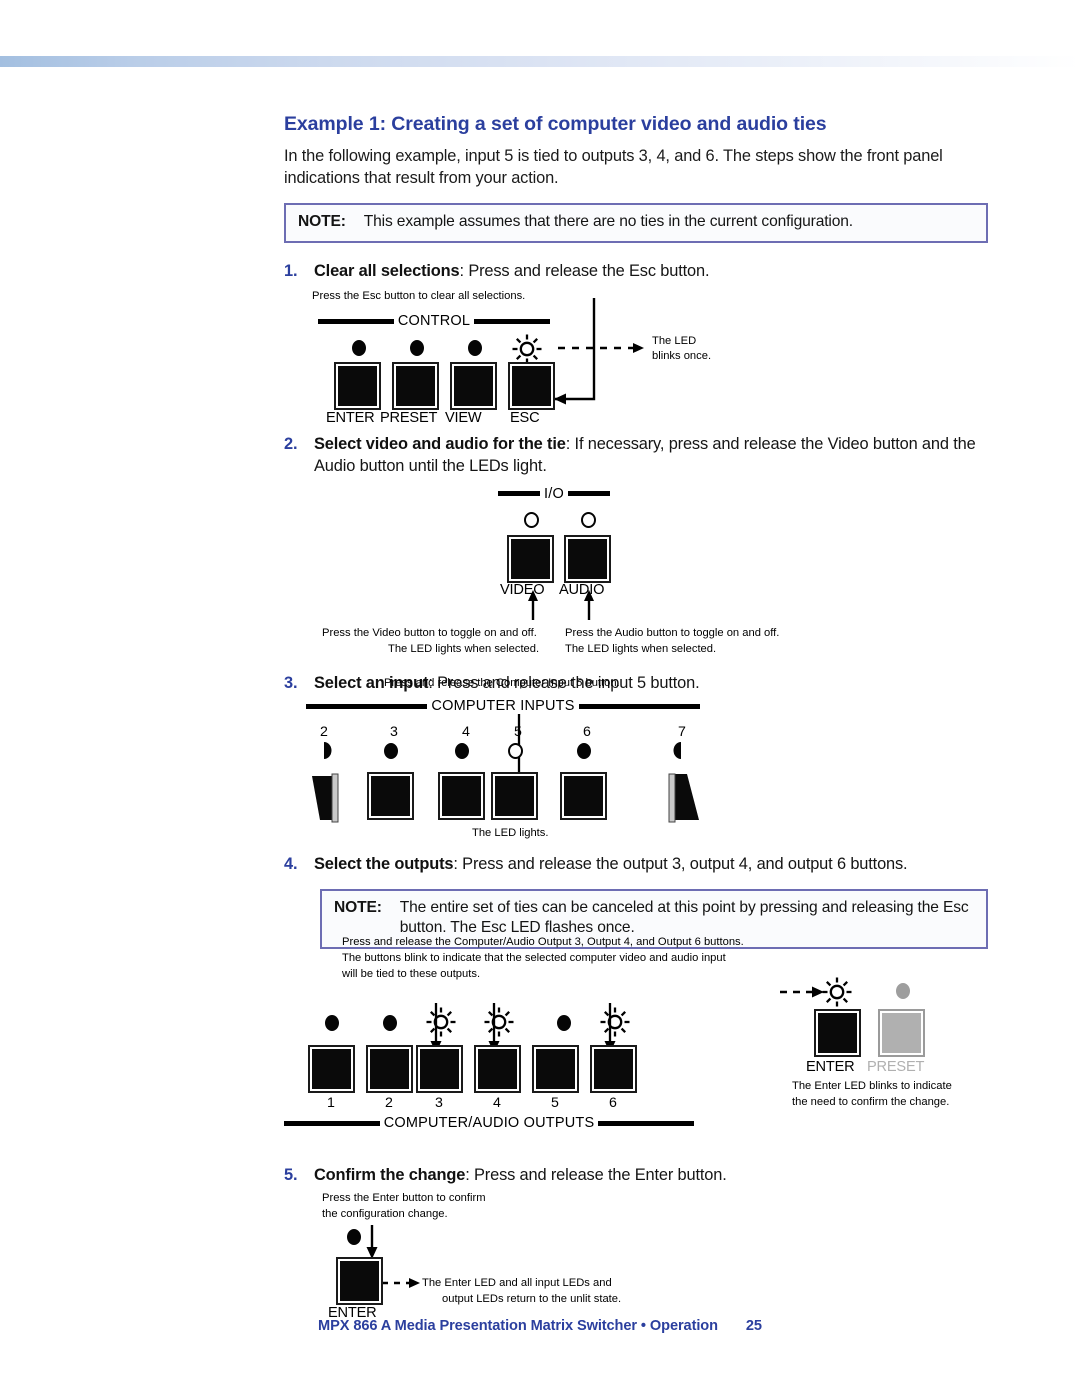 The image size is (1080, 1397). Describe the element at coordinates (463, 418) in the screenshot. I see `control-label-view: VIEW` at that location.